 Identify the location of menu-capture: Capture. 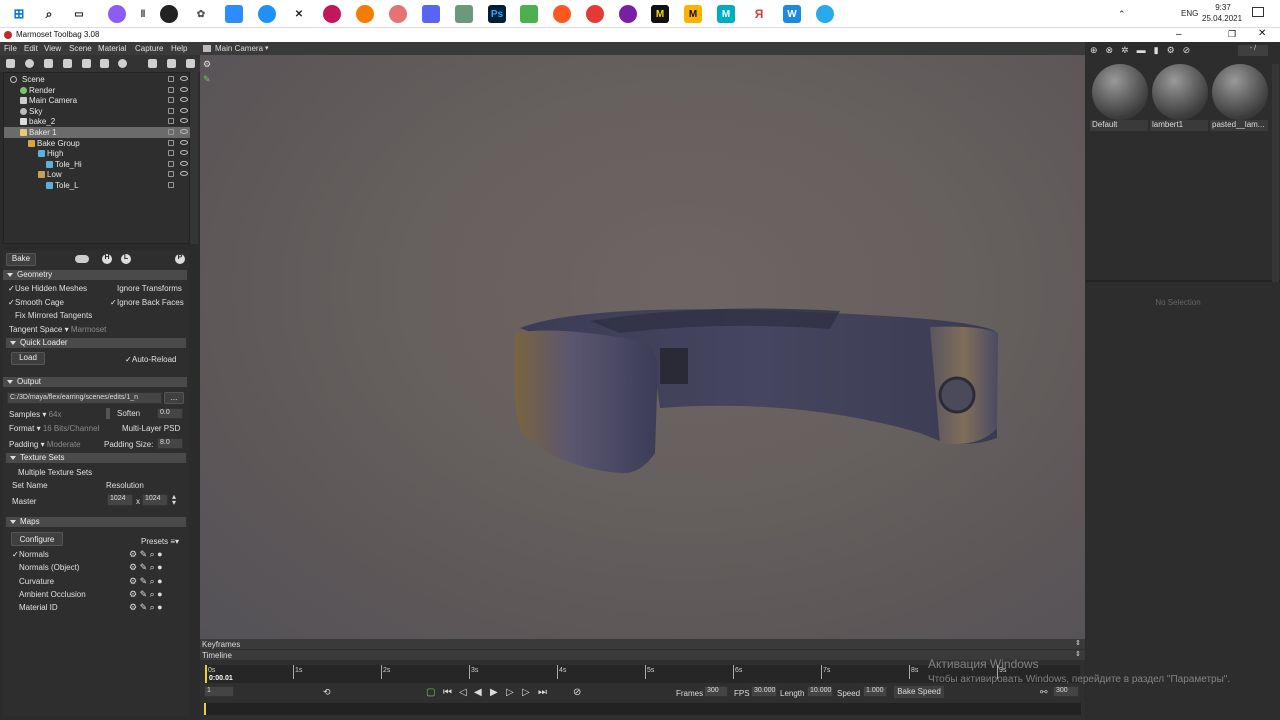
(149, 48).